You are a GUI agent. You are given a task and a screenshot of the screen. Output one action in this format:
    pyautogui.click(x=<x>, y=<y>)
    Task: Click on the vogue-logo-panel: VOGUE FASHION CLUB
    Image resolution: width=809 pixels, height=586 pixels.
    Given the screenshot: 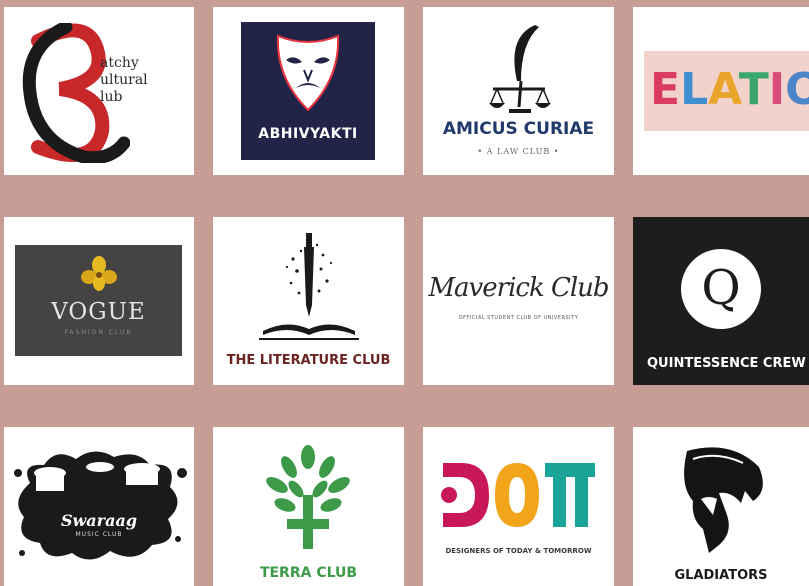 What is the action you would take?
    pyautogui.click(x=98, y=300)
    